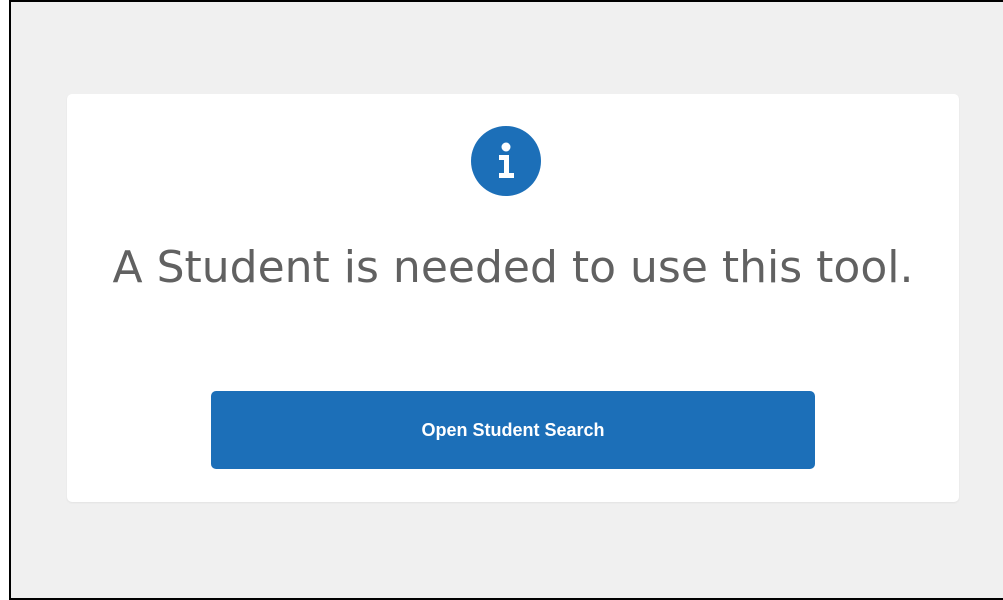  What do you see at coordinates (513, 267) in the screenshot?
I see `student-required-message: A Student is needed to use this tool.` at bounding box center [513, 267].